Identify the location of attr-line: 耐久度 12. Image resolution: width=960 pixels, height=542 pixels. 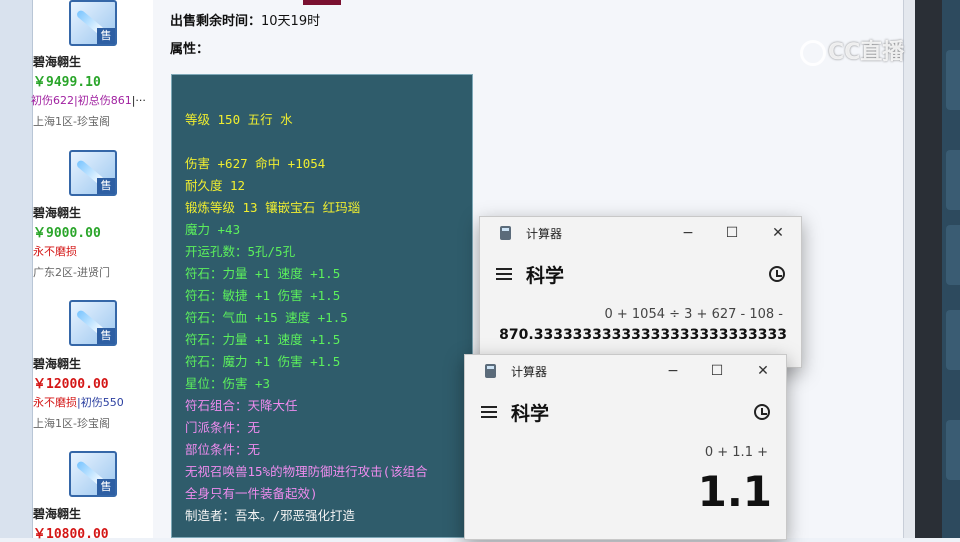
(215, 185).